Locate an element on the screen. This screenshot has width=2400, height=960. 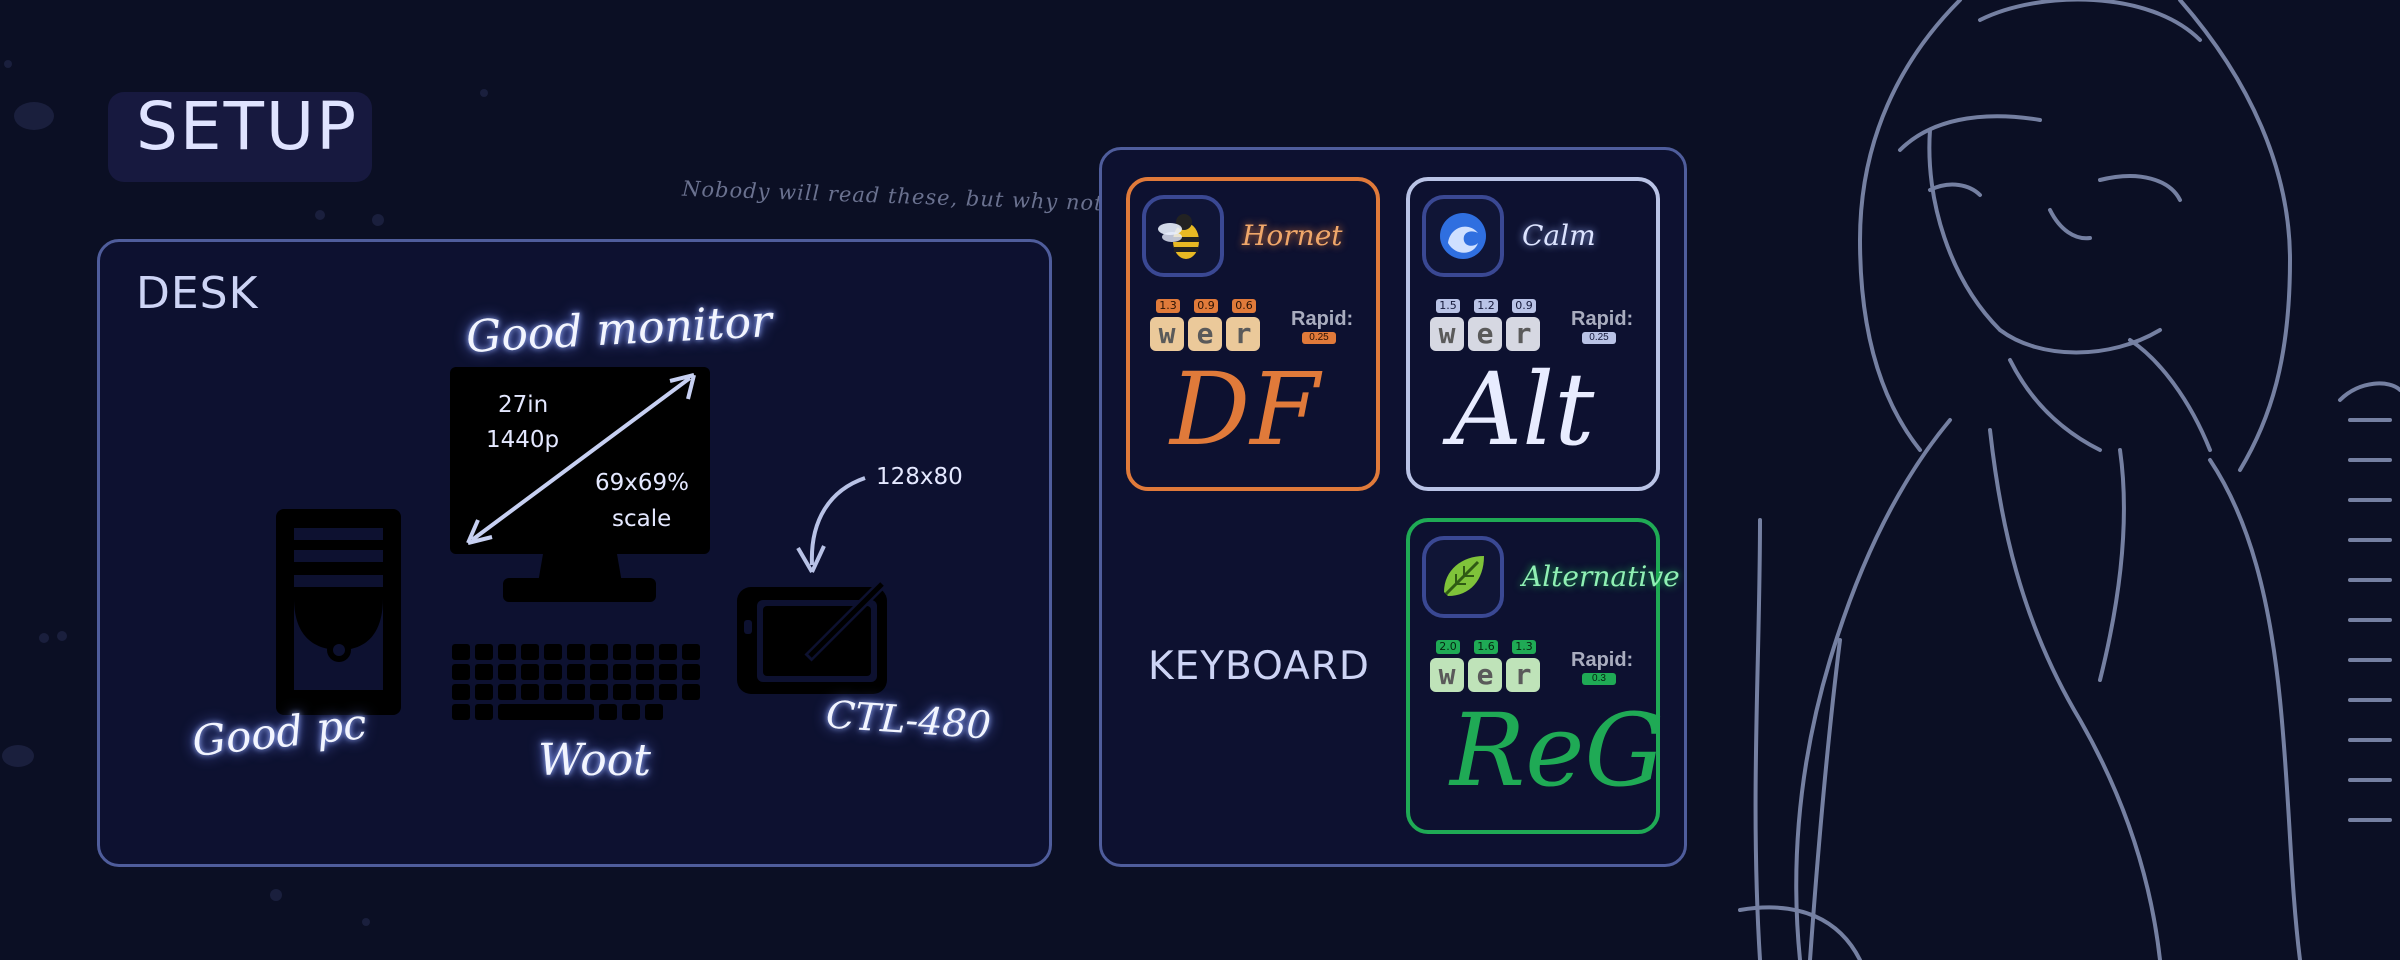
key-value: 1.6 is located at coordinates (1486, 647).